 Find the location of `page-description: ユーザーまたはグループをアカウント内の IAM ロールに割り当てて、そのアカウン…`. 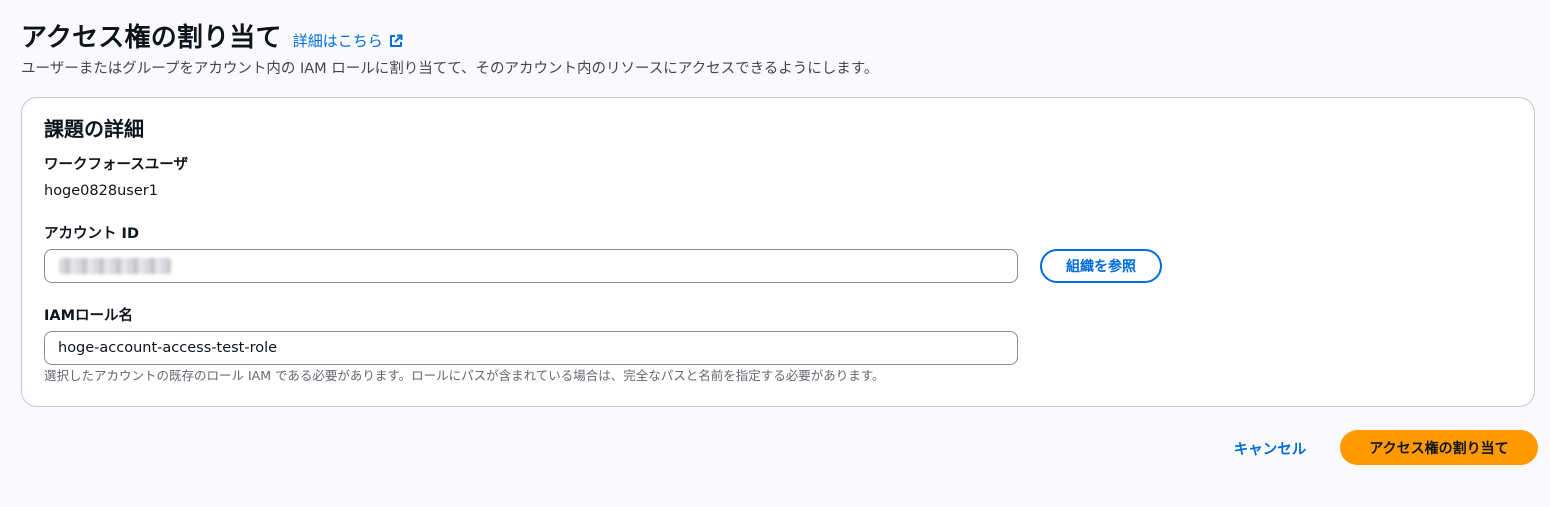

page-description: ユーザーまたはグループをアカウント内の IAM ロールに割り当てて、そのアカウン… is located at coordinates (450, 69).